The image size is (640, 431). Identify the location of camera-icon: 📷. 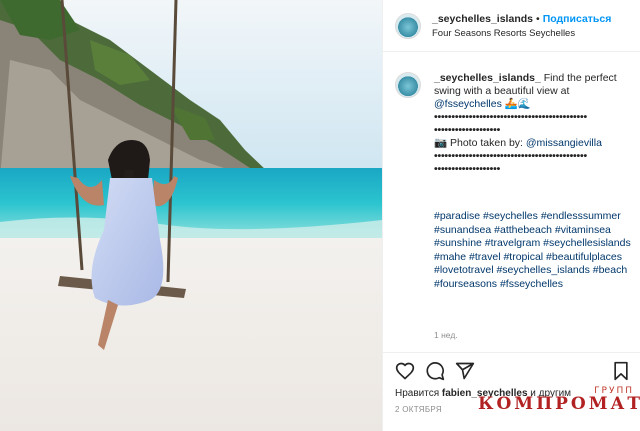
(441, 143).